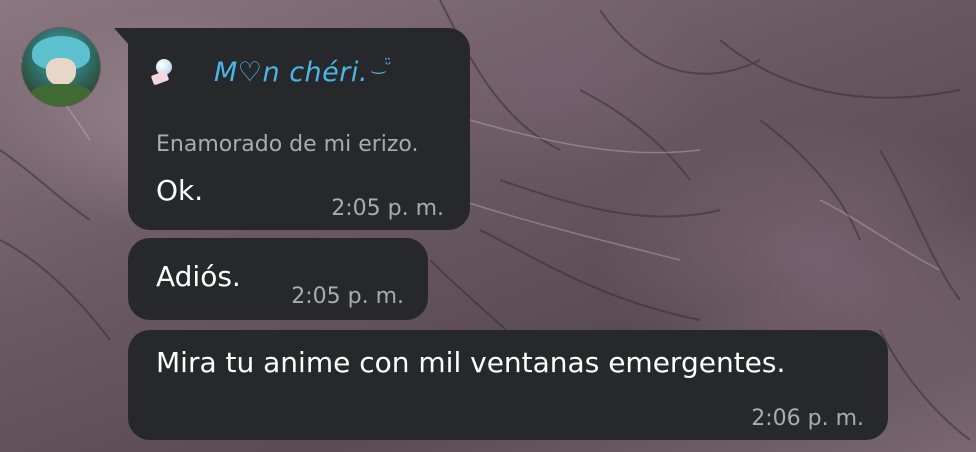 This screenshot has height=452, width=976. What do you see at coordinates (160, 78) in the screenshot?
I see `pin-tag` at bounding box center [160, 78].